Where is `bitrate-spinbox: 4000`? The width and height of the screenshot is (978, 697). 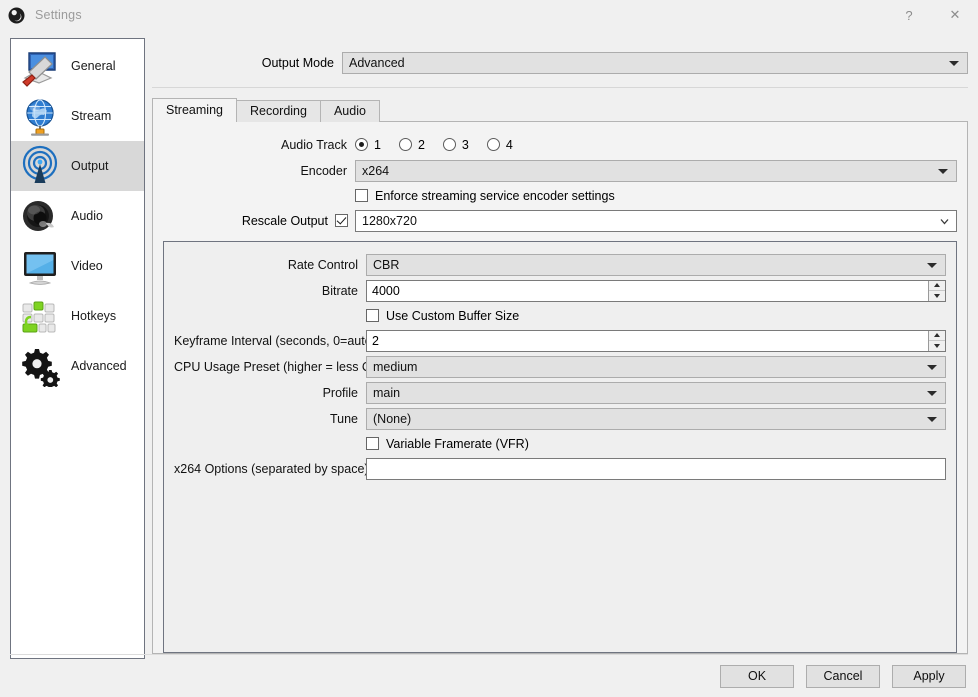 bitrate-spinbox: 4000 is located at coordinates (656, 290).